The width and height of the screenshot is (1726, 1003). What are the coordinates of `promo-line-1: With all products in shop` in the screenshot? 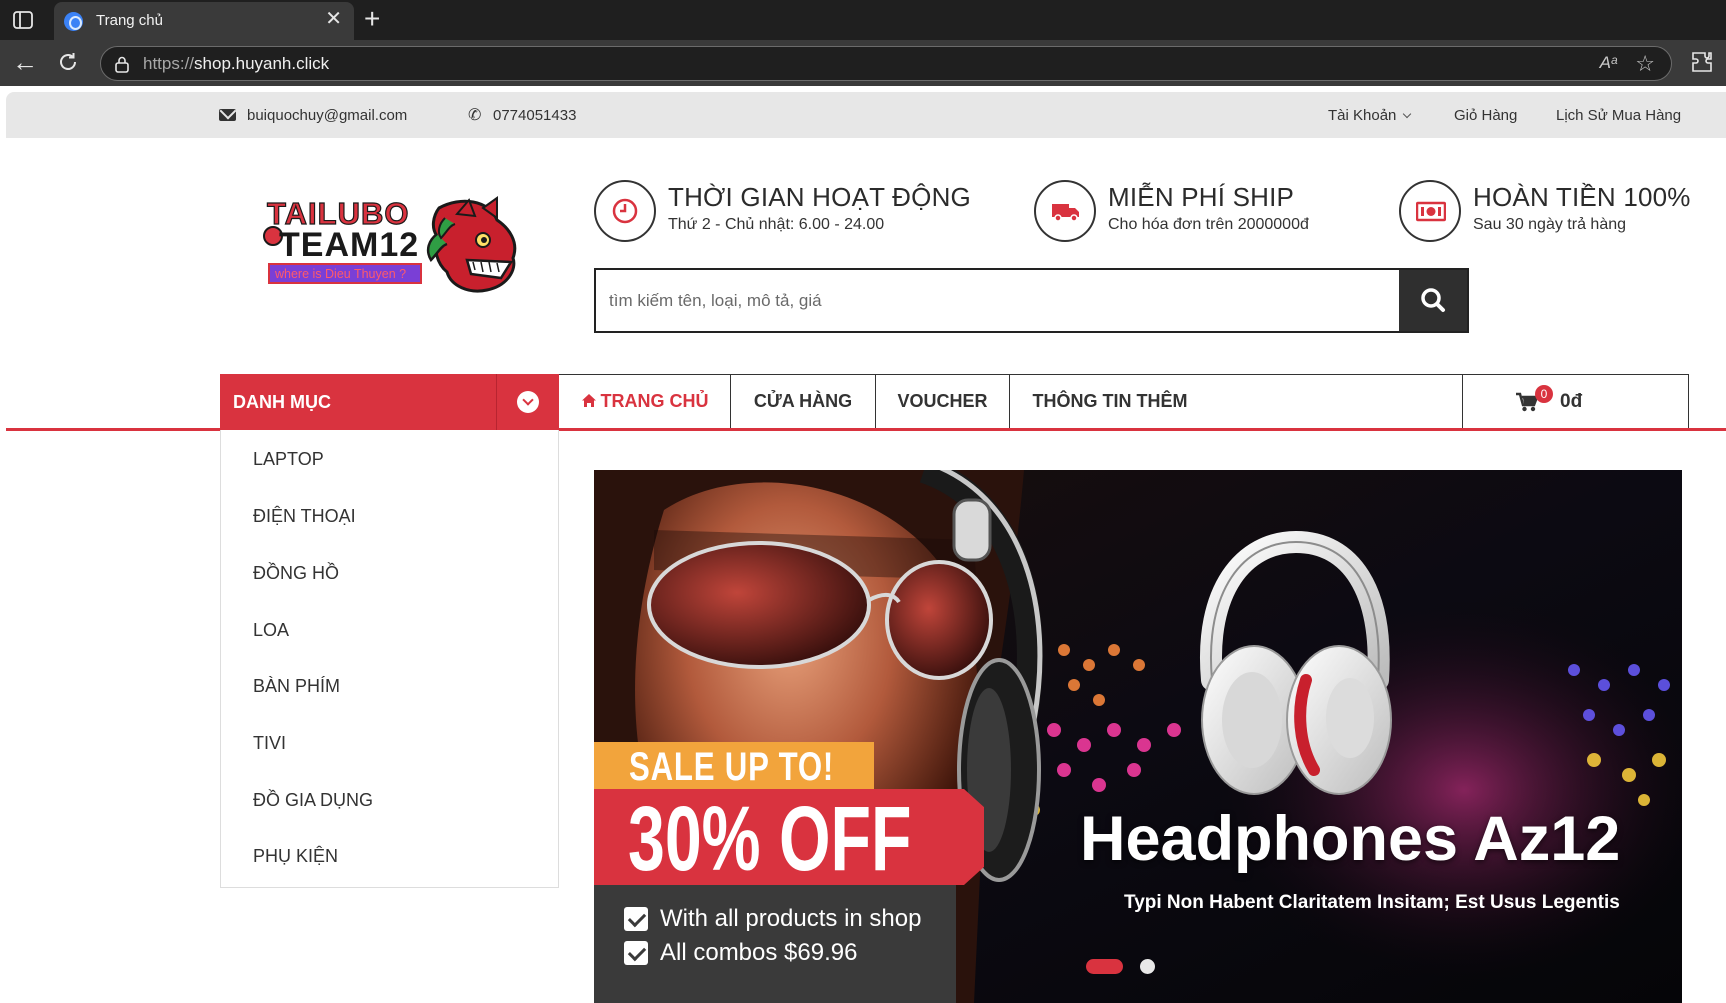 It's located at (791, 918).